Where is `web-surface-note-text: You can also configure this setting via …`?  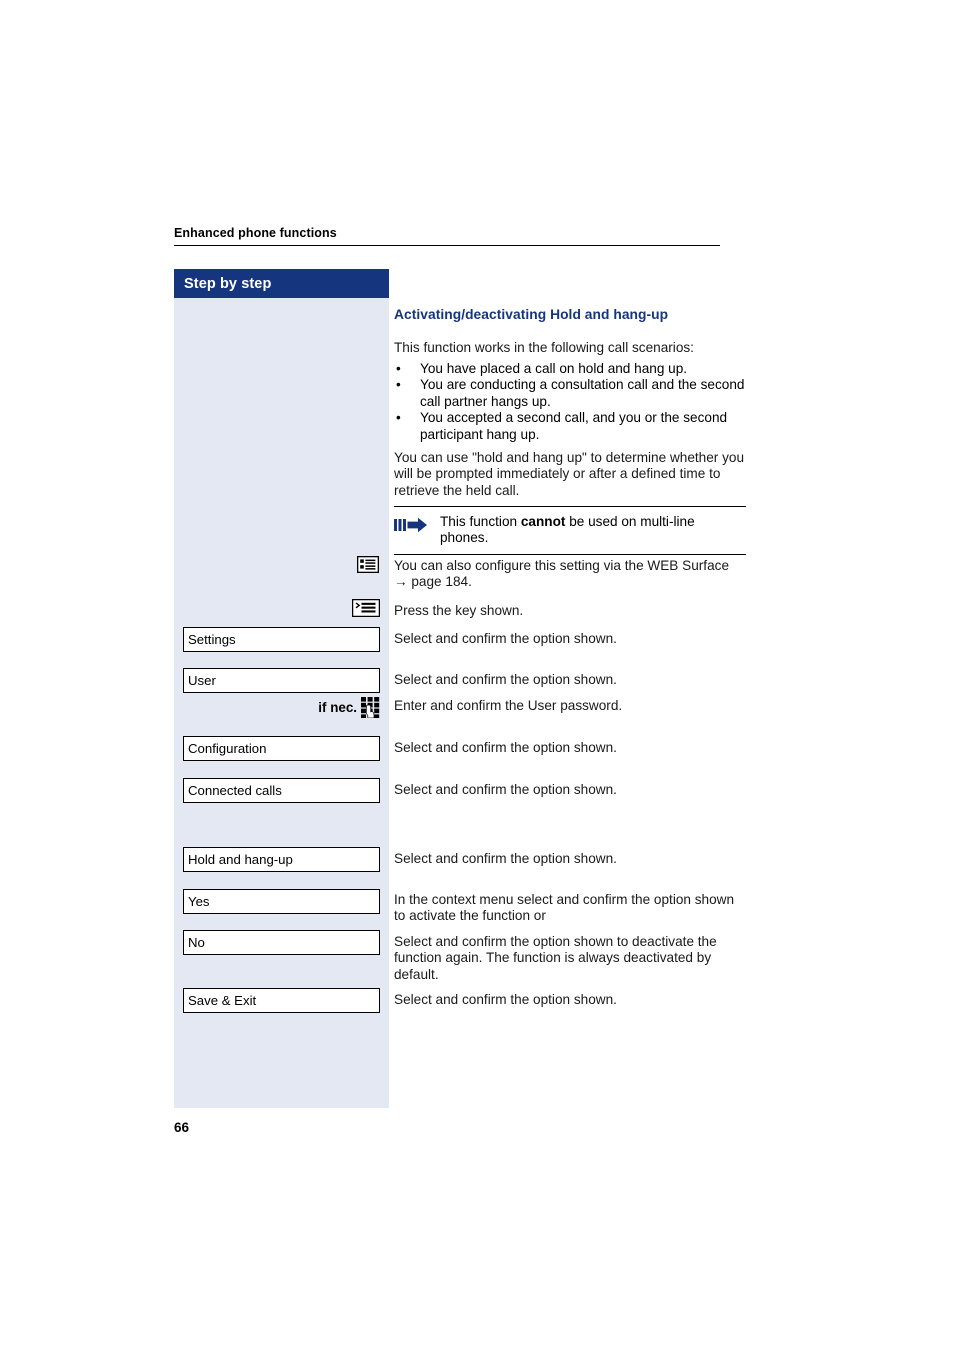 web-surface-note-text: You can also configure this setting via … is located at coordinates (561, 565).